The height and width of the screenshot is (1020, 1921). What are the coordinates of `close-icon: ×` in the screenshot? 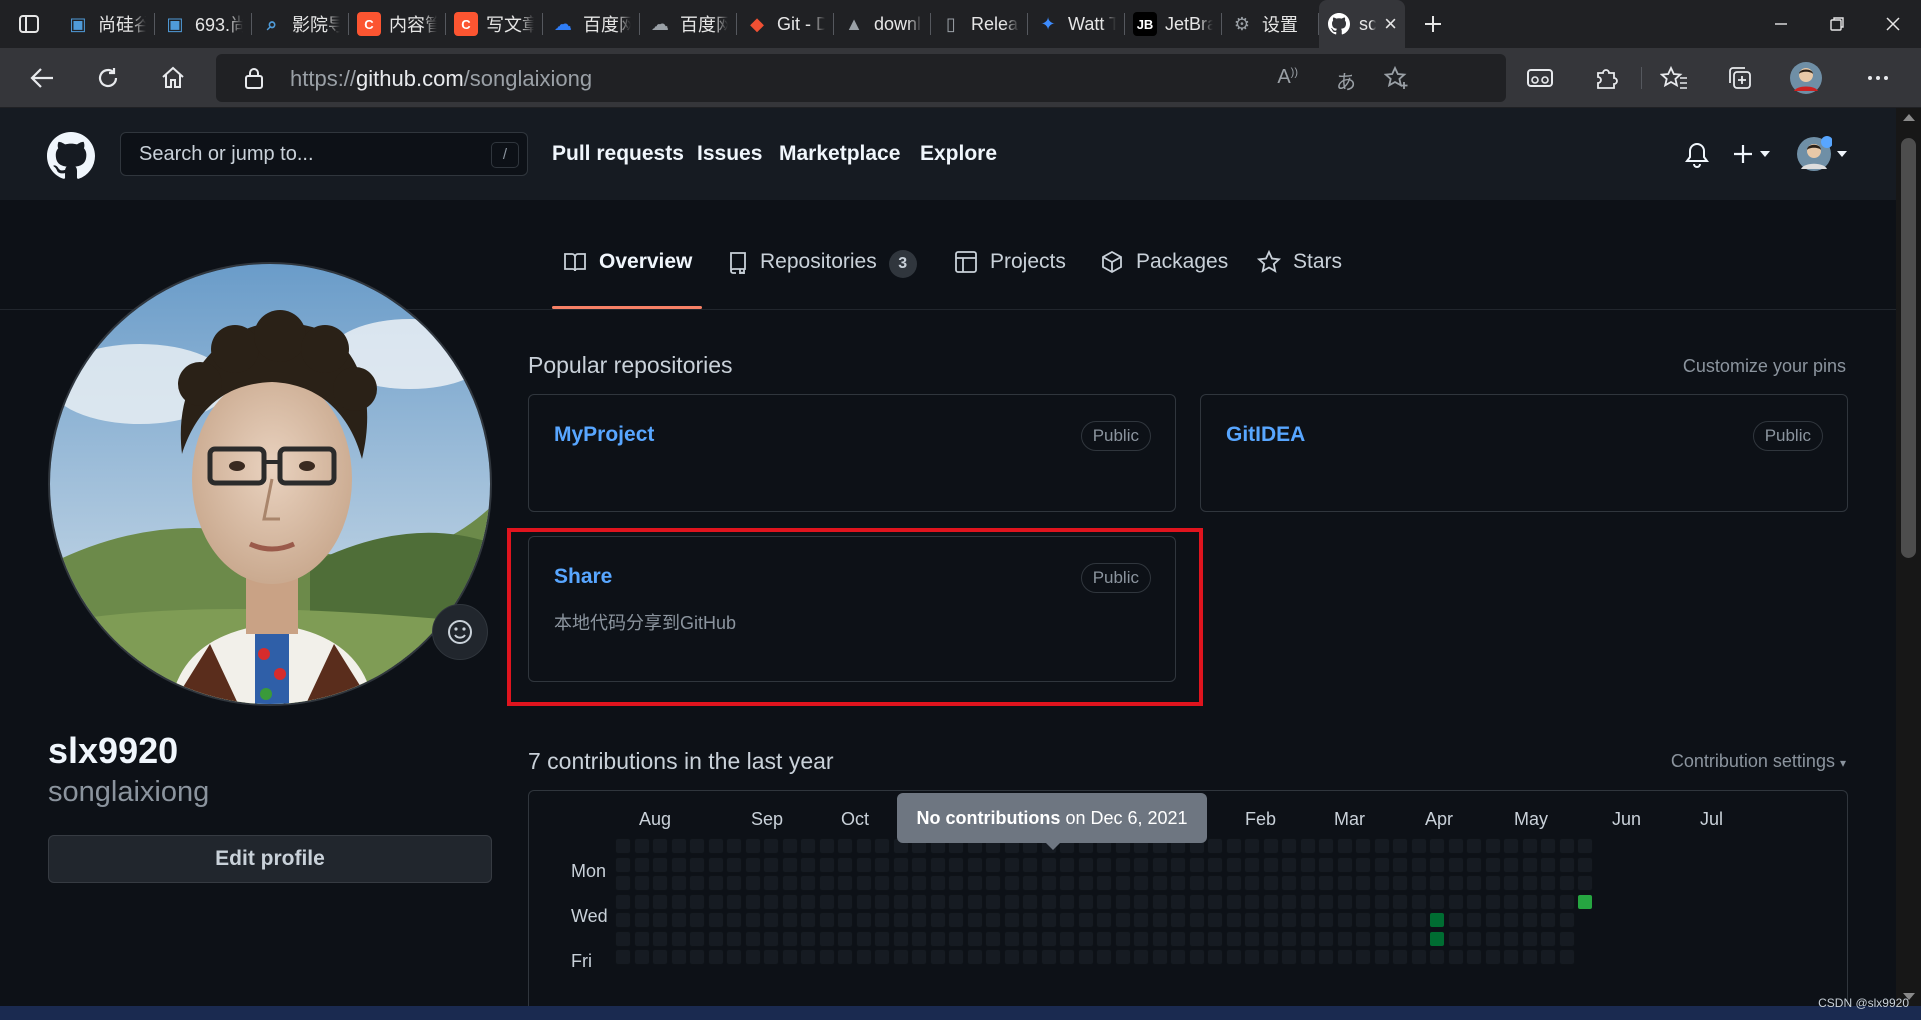 It's located at (1390, 24).